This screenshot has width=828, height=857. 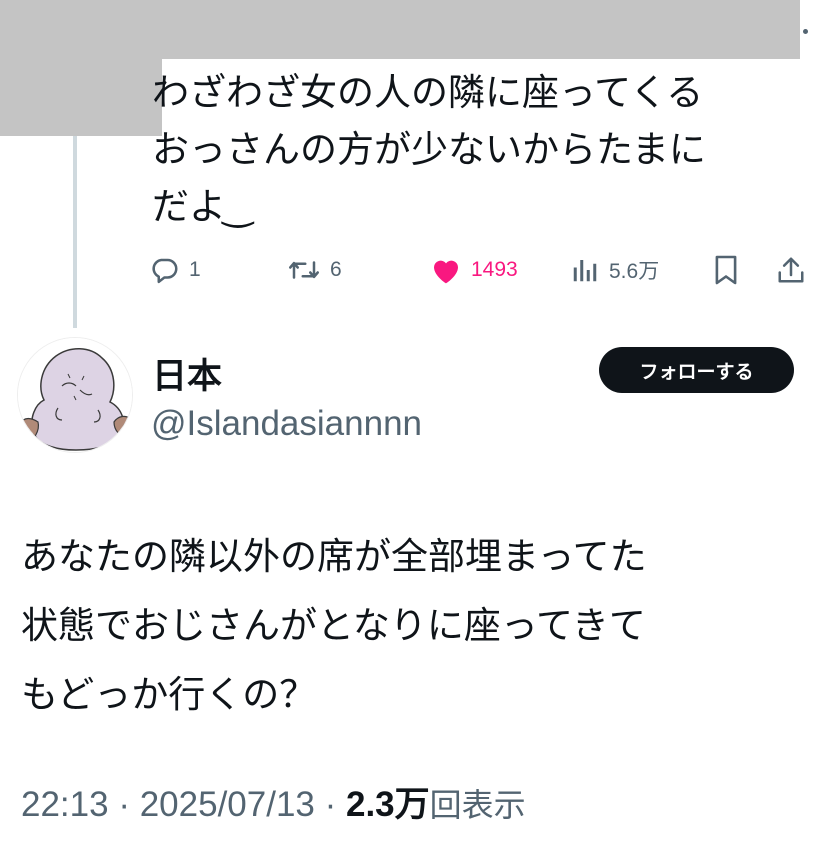 I want to click on reply-count: 1, so click(x=195, y=269).